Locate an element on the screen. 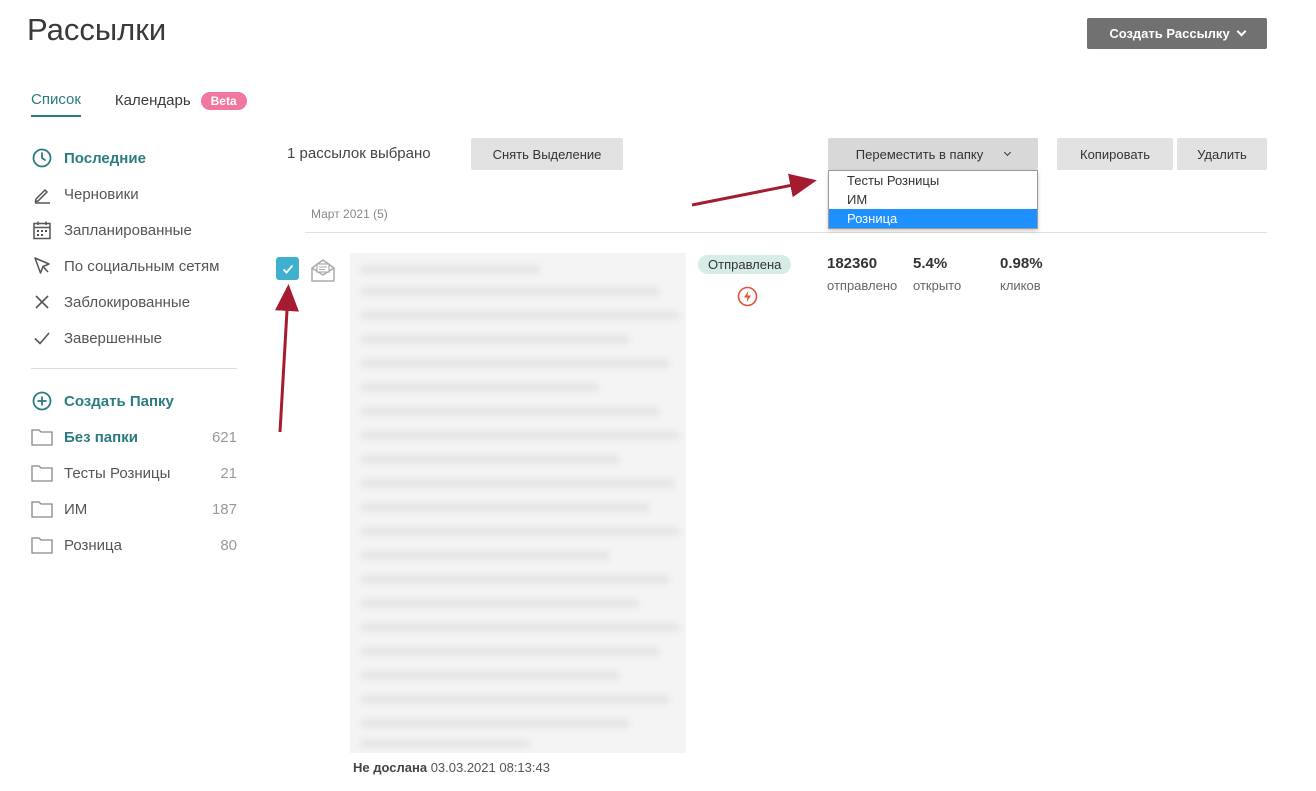 The image size is (1316, 791). delivery-note-label: Не дослана is located at coordinates (390, 767).